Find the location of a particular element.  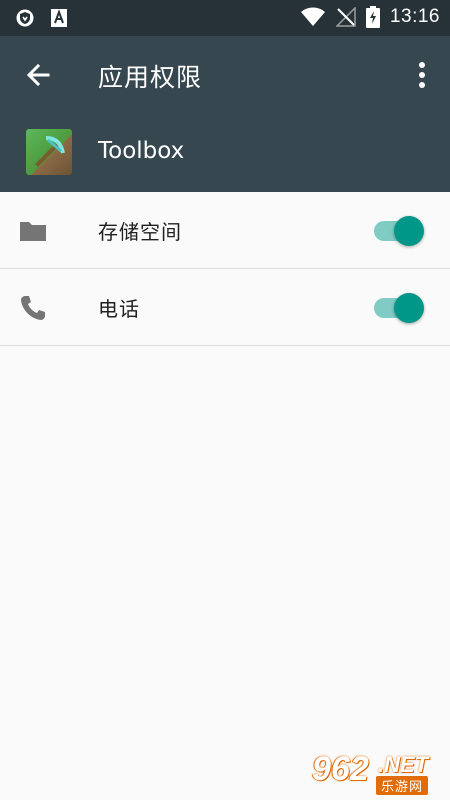

vpn-shield-icon is located at coordinates (25, 18).